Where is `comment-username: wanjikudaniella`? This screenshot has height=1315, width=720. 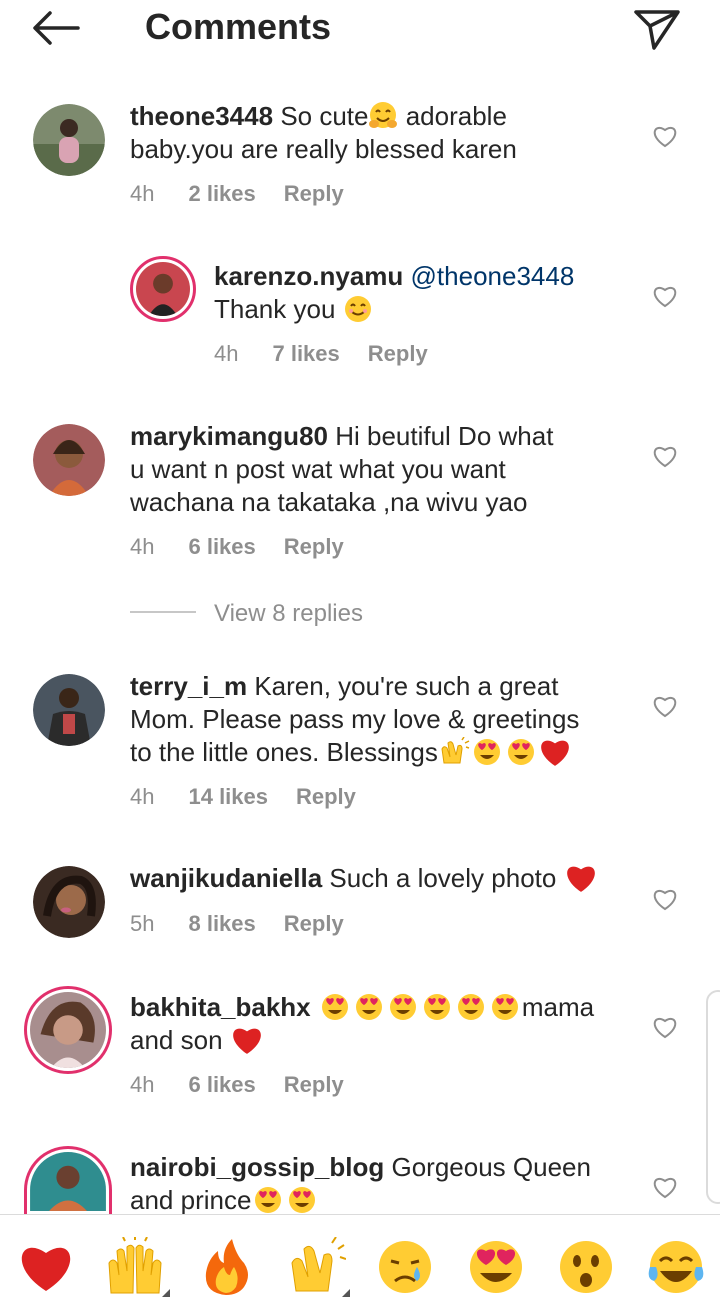
comment-username: wanjikudaniella is located at coordinates (226, 878).